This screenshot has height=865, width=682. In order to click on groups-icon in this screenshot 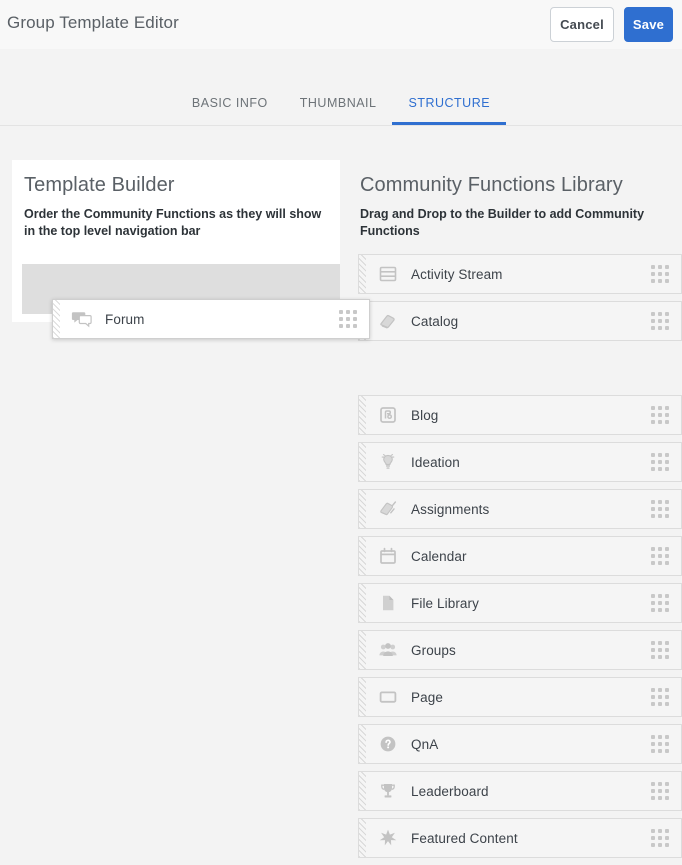, I will do `click(388, 650)`.